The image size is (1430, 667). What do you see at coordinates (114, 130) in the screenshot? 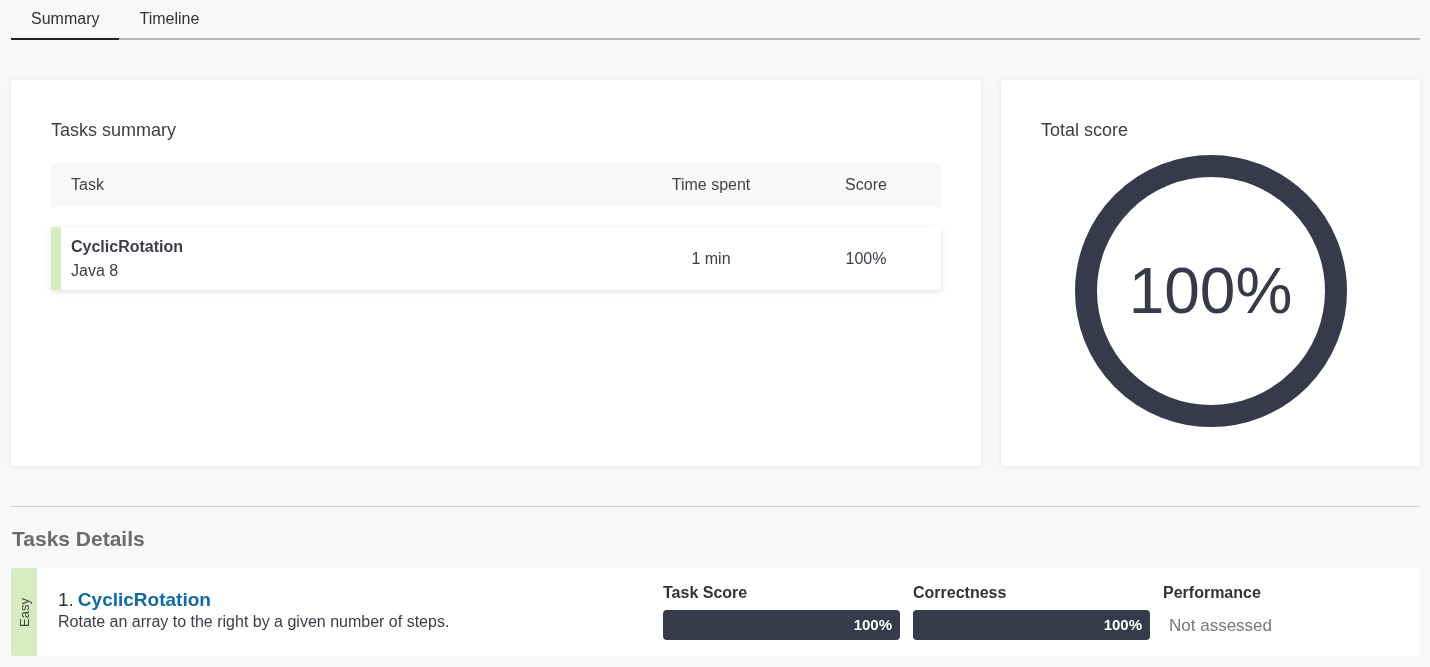
I see `card-title: Tasks summary` at bounding box center [114, 130].